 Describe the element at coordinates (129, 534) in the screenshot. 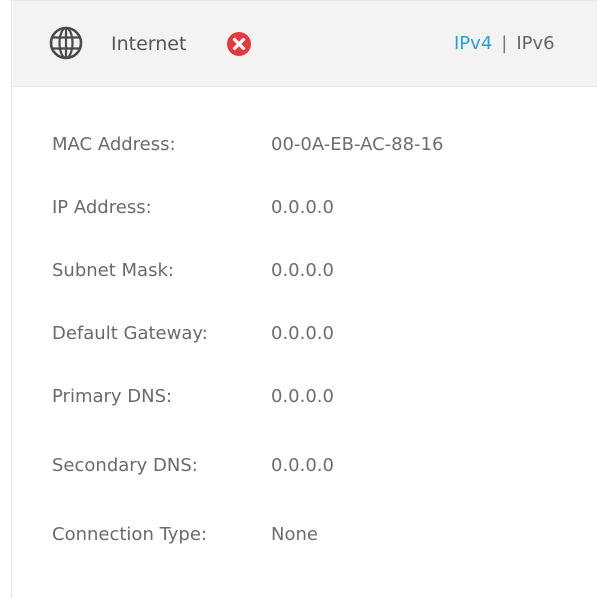

I see `field-label: Connection Type:` at that location.